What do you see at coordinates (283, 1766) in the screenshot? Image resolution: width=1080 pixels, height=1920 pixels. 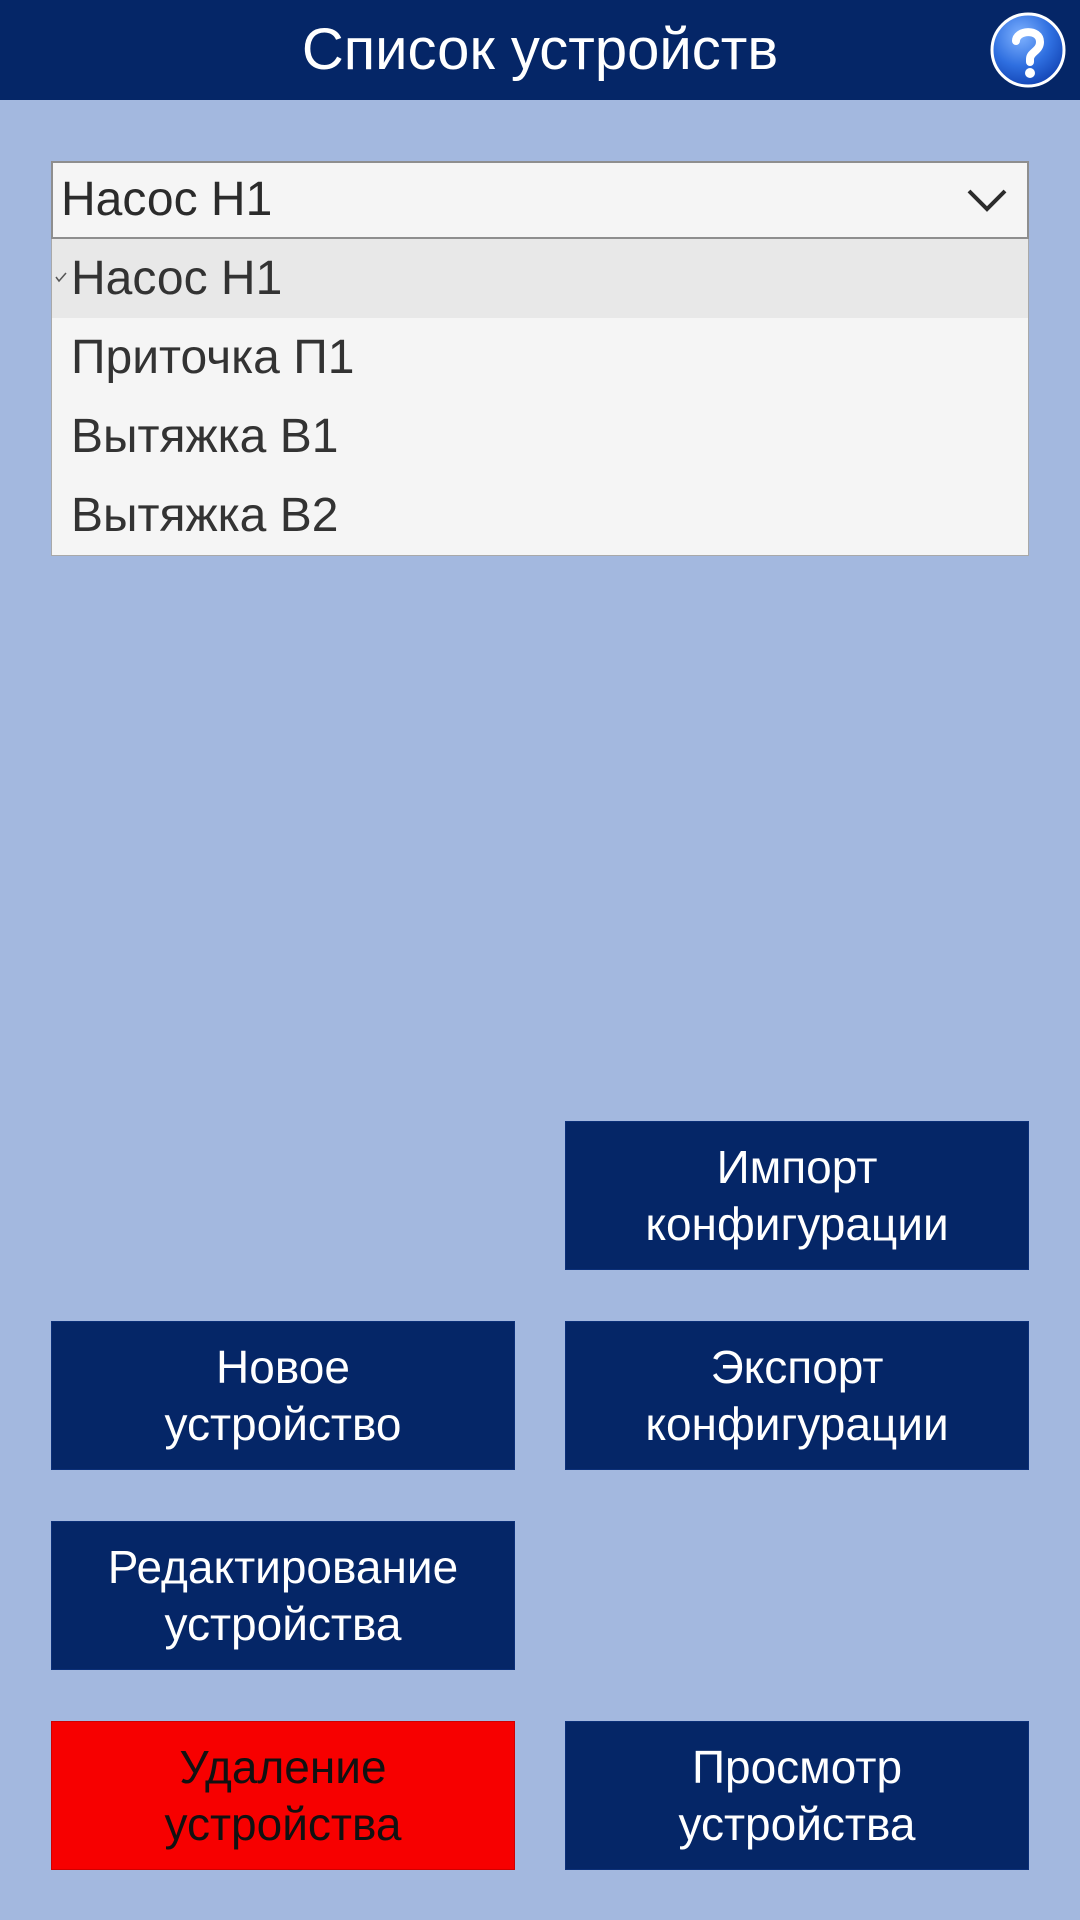 I see `button-label-line1: Удаление` at bounding box center [283, 1766].